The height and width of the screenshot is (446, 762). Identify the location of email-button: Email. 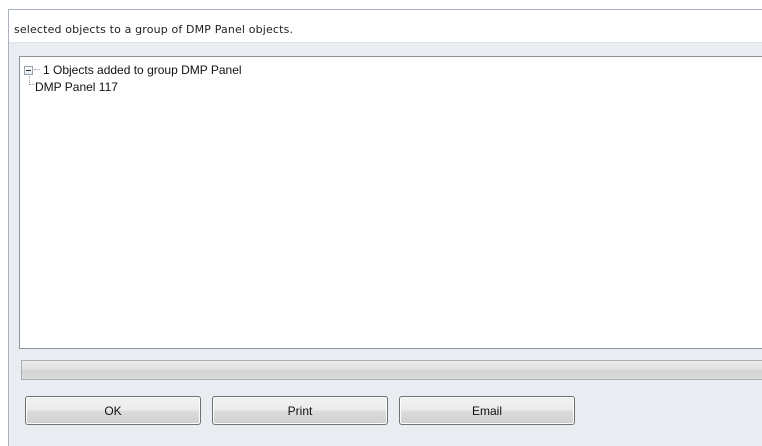
(487, 410).